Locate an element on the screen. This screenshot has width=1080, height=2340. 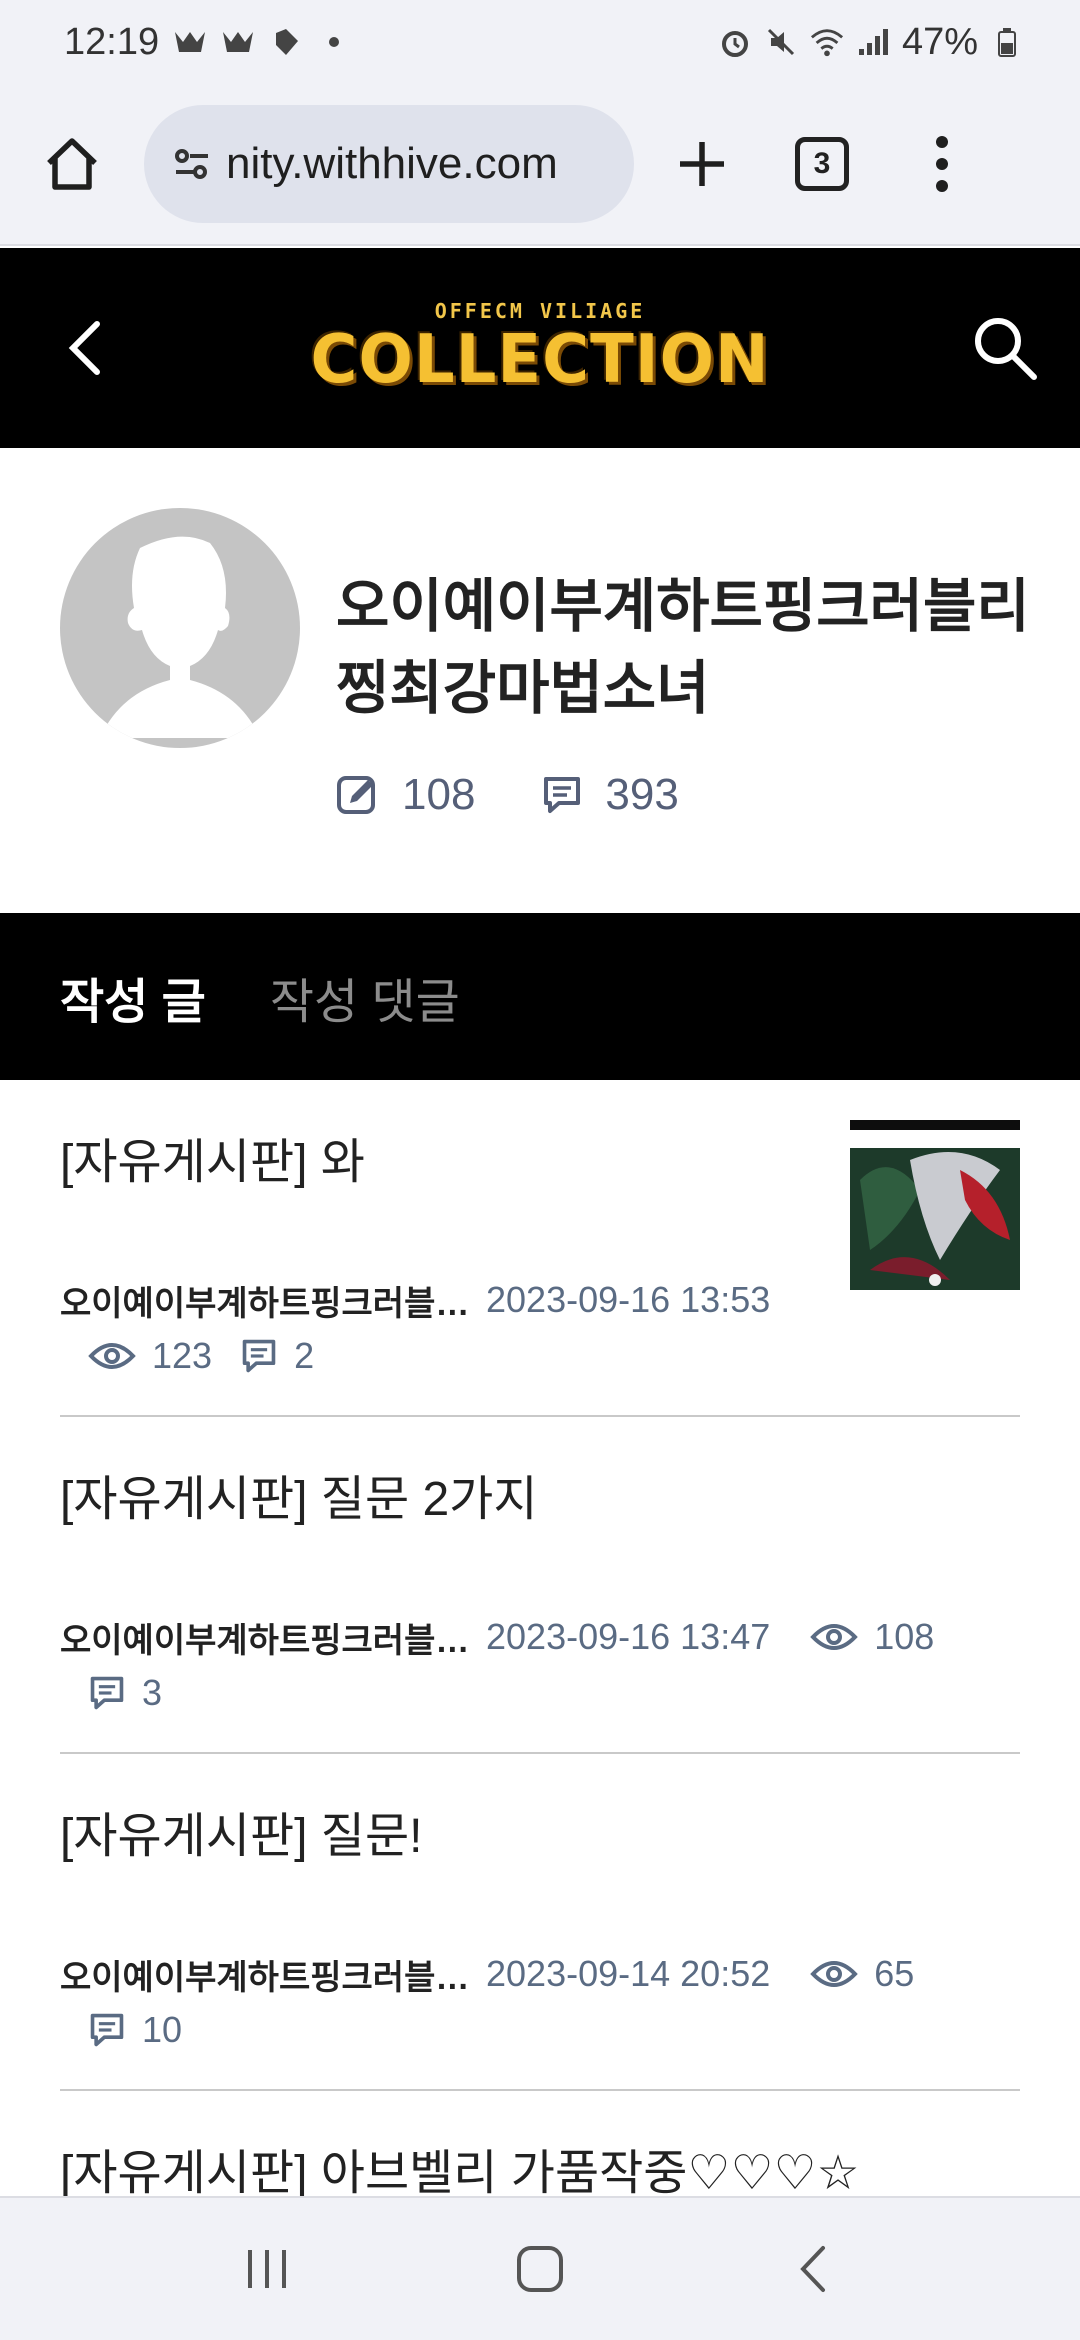
comment-count-stat: 393 is located at coordinates (610, 795).